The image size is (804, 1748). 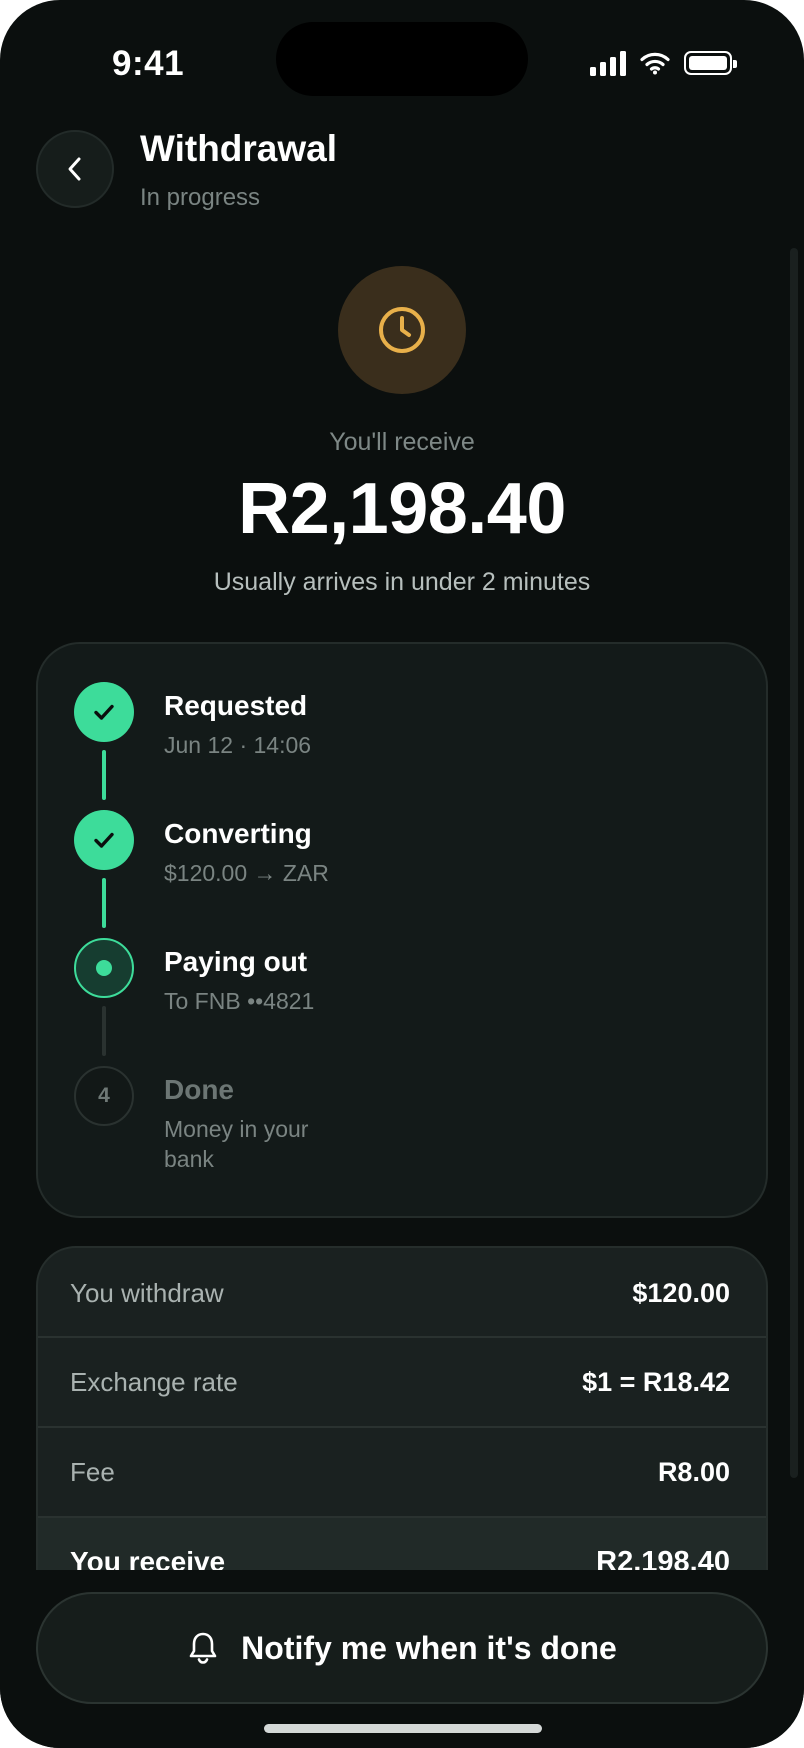 I want to click on detail-value: R8.00, so click(x=693, y=1471).